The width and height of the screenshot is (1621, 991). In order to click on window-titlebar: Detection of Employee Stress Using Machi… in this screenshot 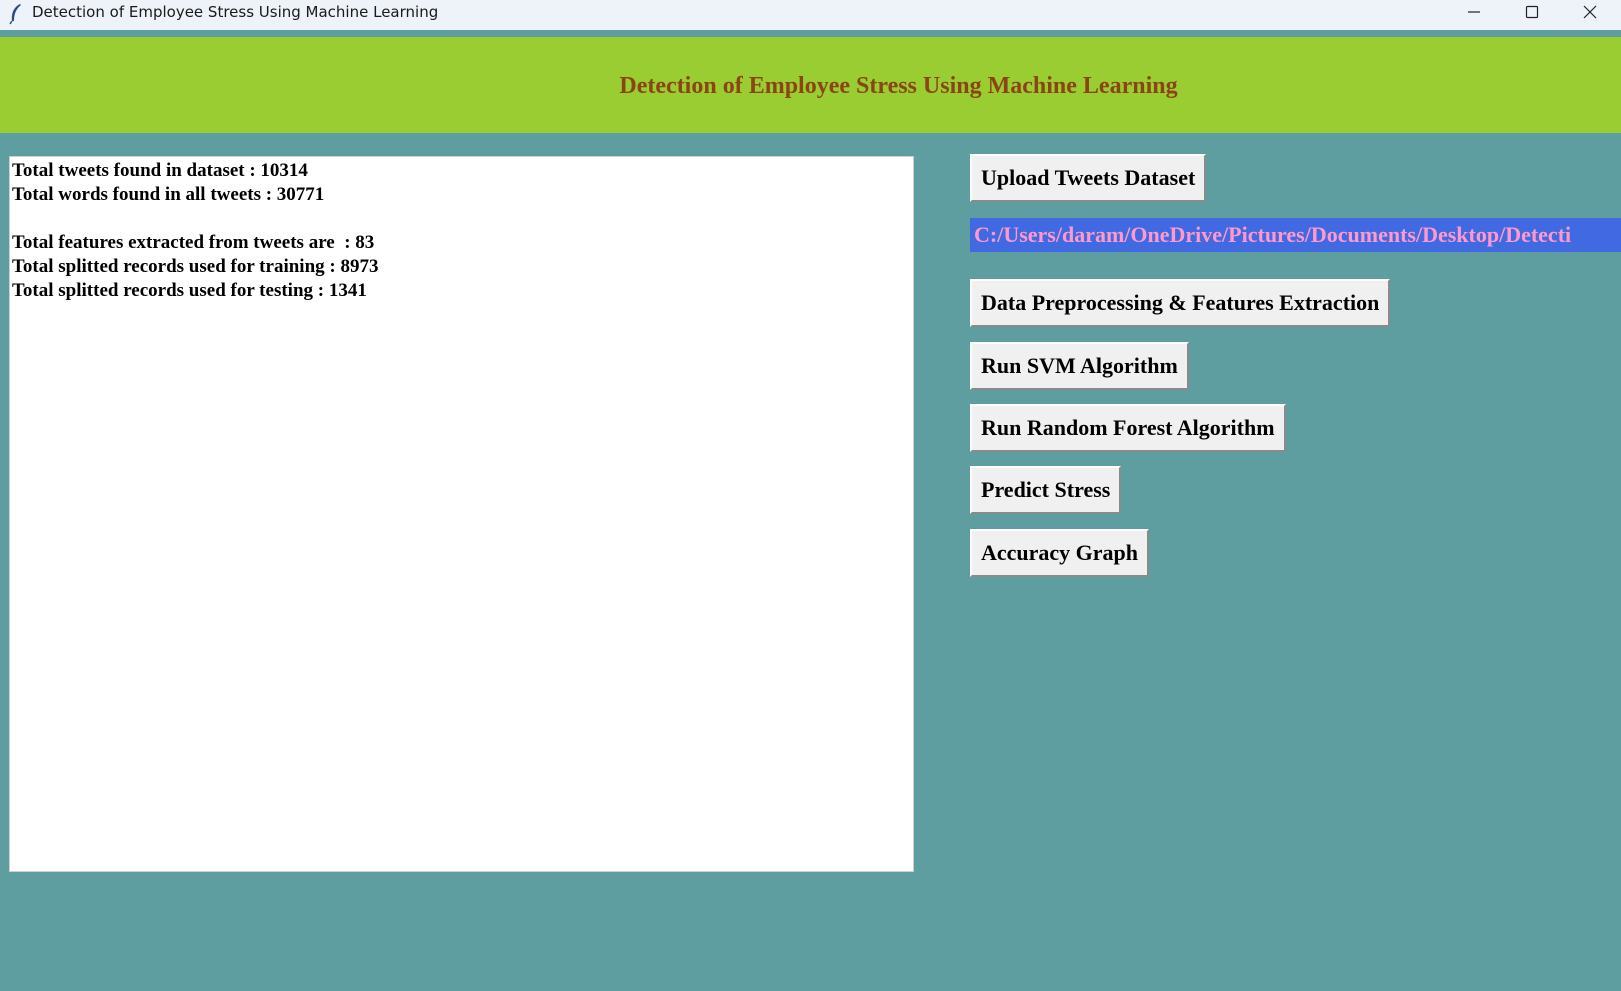, I will do `click(810, 15)`.